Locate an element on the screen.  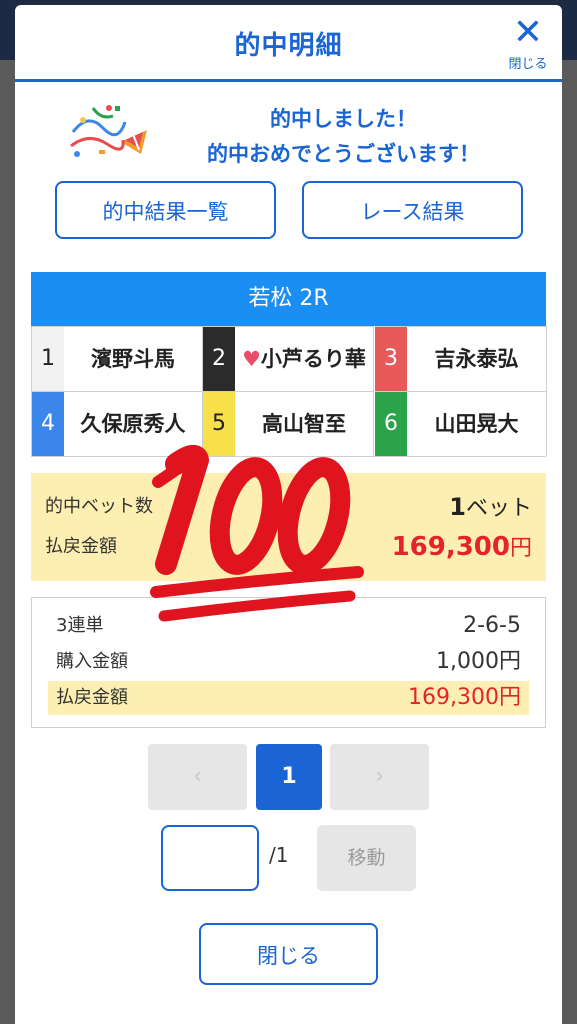
heart-icon: ♥ is located at coordinates (251, 359).